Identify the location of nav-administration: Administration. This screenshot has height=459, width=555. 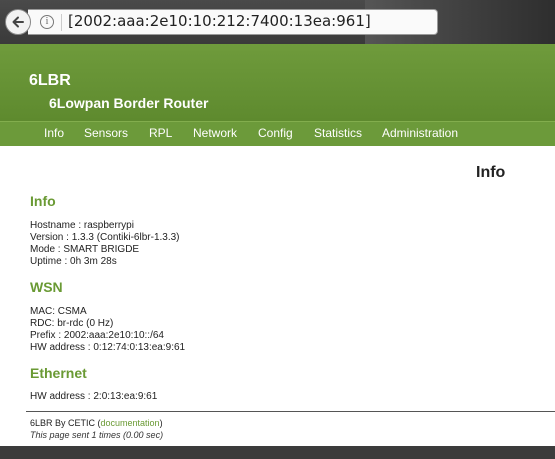
(420, 133).